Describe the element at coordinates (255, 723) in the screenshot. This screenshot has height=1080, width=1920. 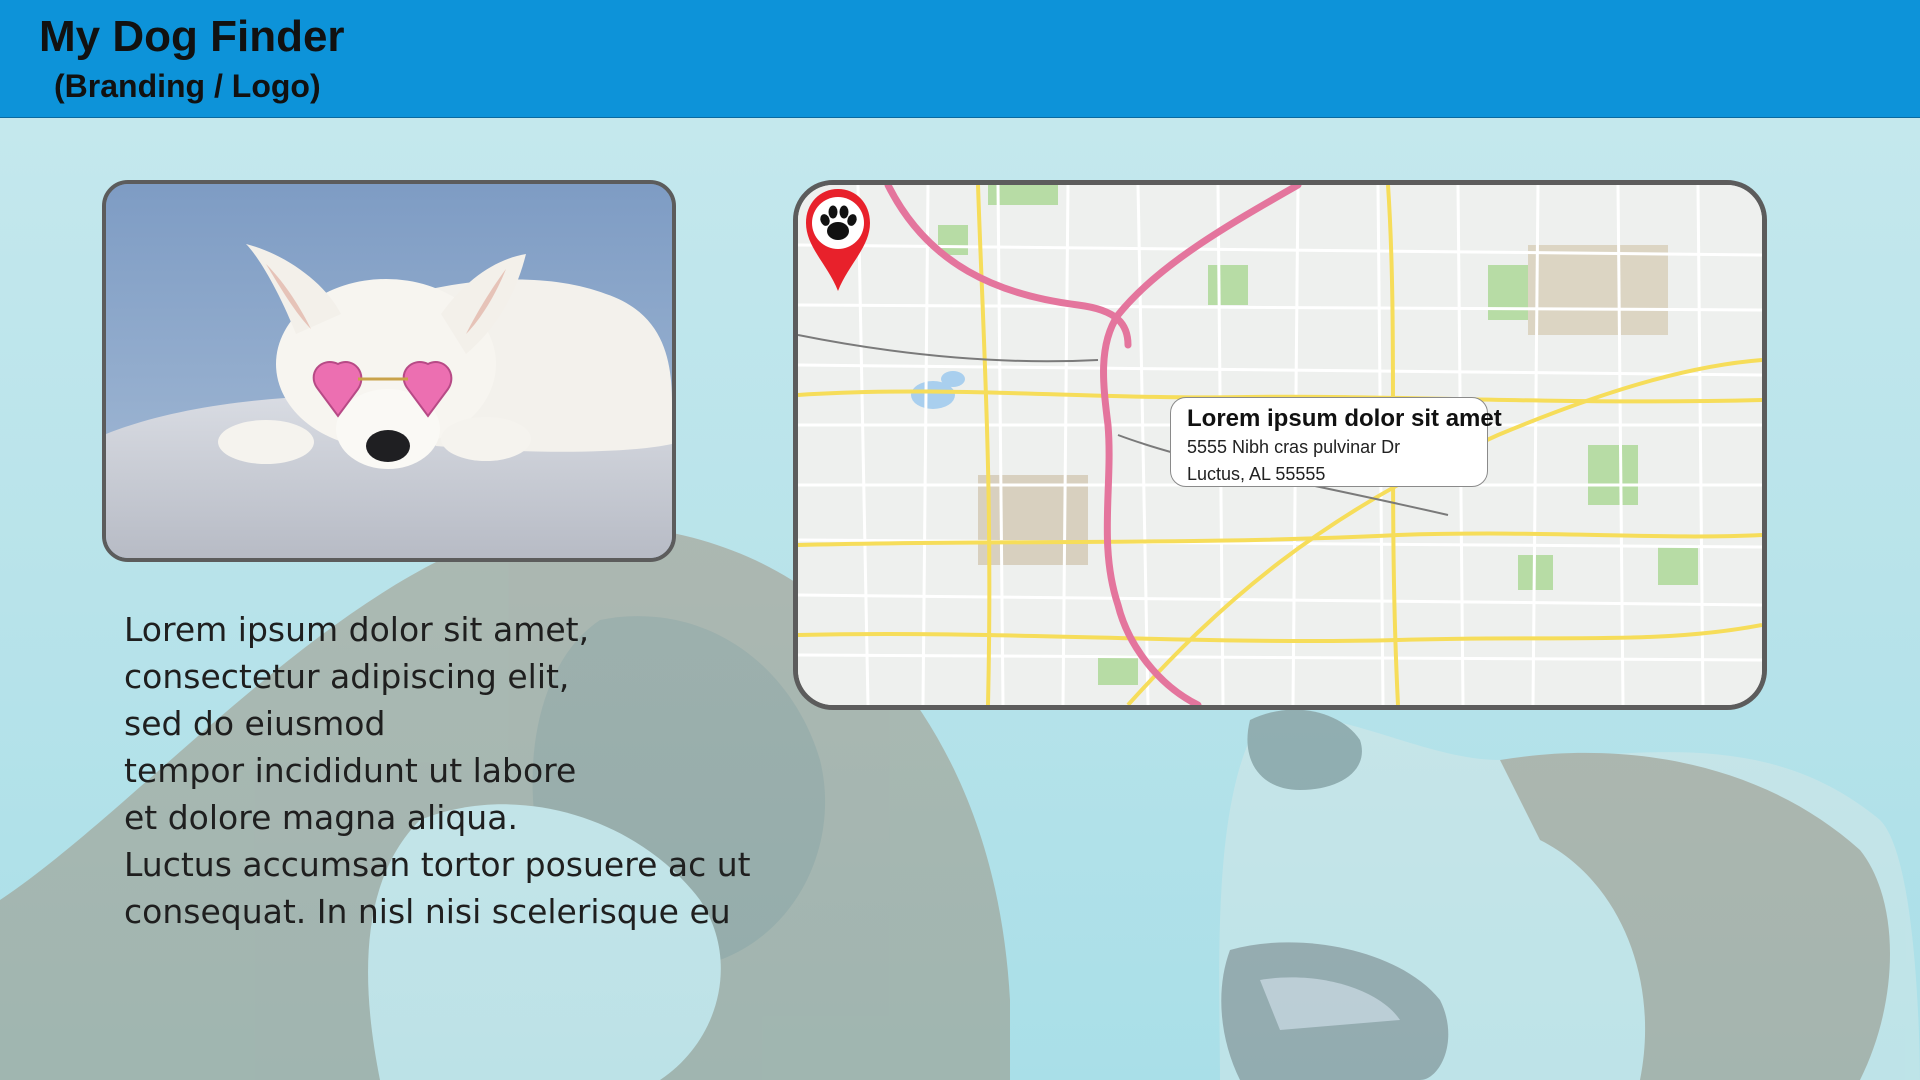
I see `description-line: sed do eiusmod` at that location.